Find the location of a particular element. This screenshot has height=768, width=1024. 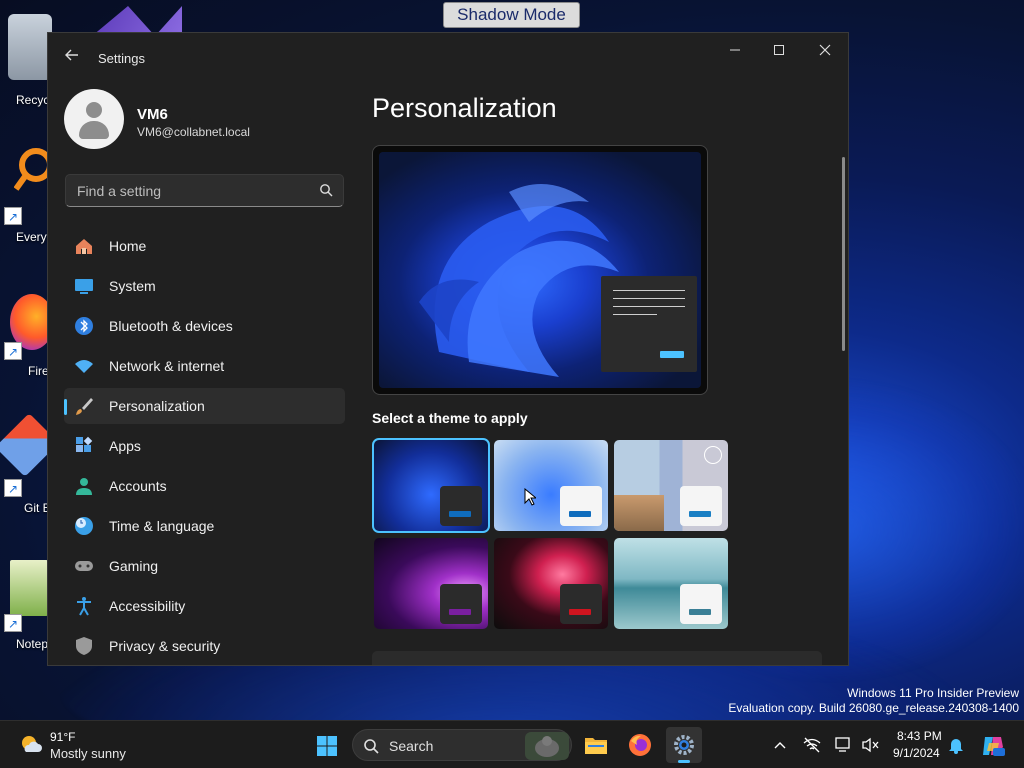

desktop-icon-git-bash: ↗ Git B is located at coordinates (29, 469).